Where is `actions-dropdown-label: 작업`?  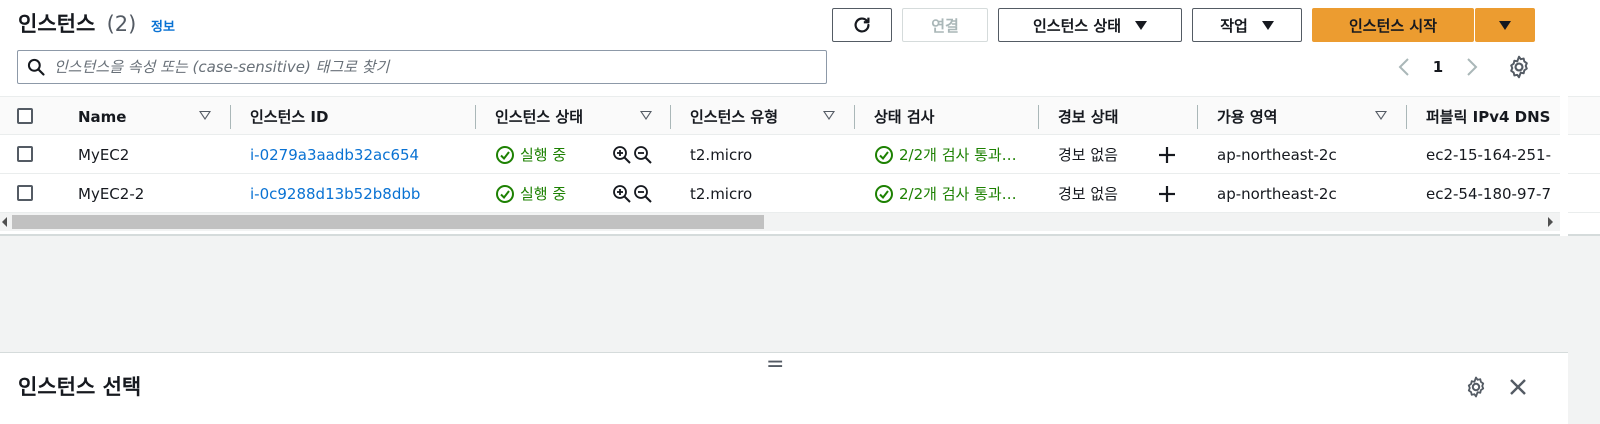 actions-dropdown-label: 작업 is located at coordinates (1234, 25).